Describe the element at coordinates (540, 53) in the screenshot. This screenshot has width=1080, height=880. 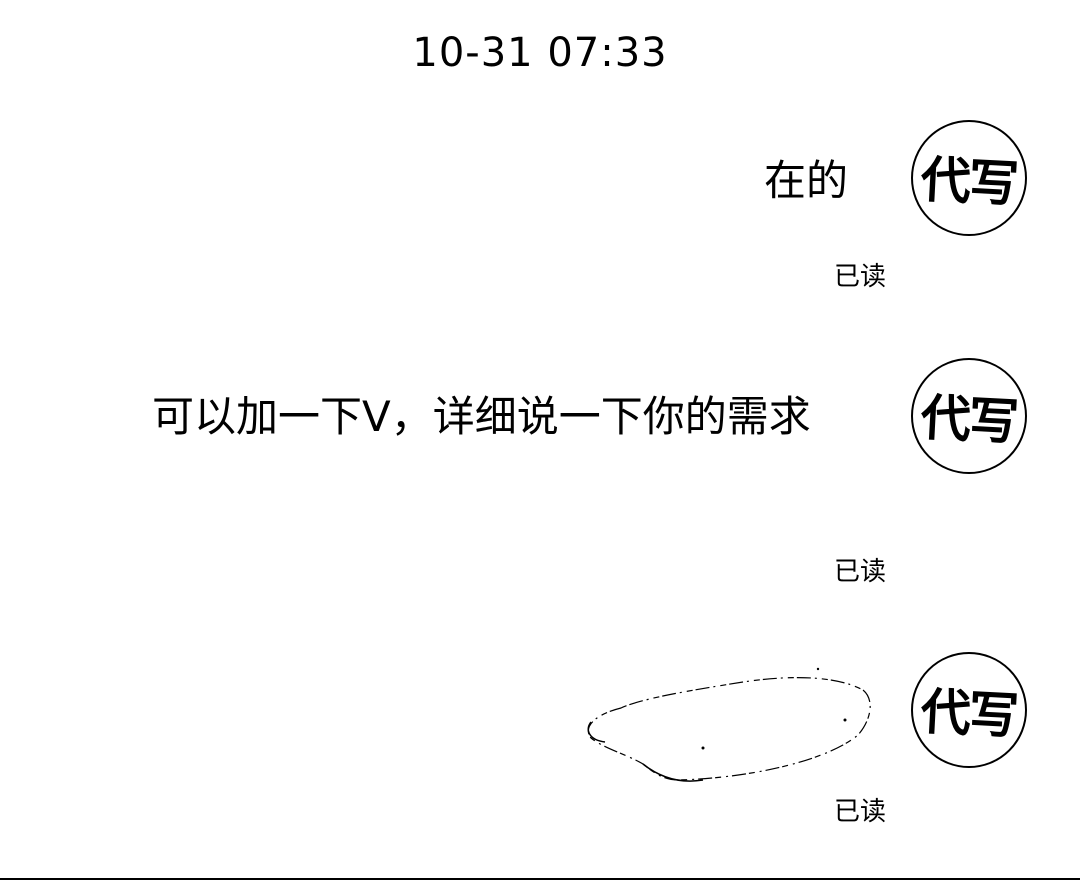
I see `chat-timestamp: 10-31 07:33` at that location.